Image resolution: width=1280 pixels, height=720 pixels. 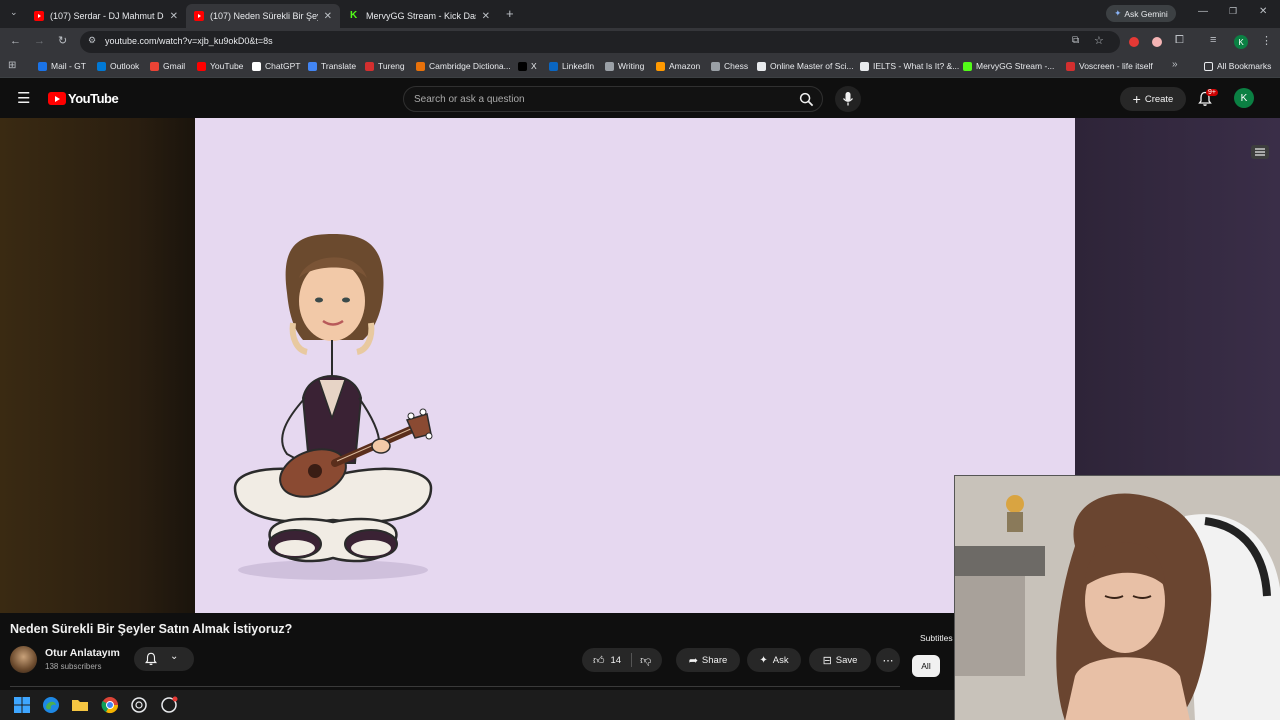 What do you see at coordinates (806, 99) in the screenshot?
I see `search-icon` at bounding box center [806, 99].